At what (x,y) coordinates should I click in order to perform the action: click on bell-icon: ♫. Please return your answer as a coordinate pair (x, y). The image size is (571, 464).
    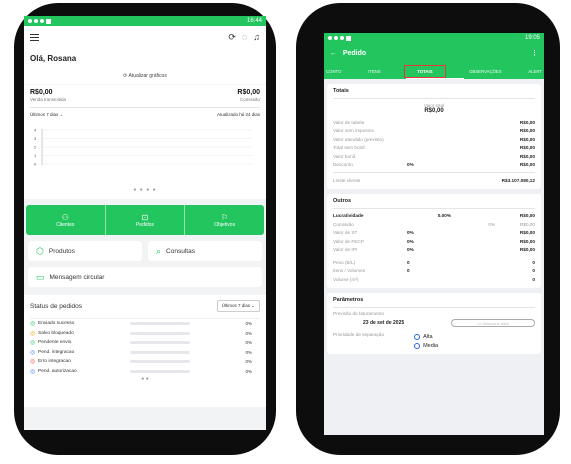
    Looking at the image, I should click on (256, 37).